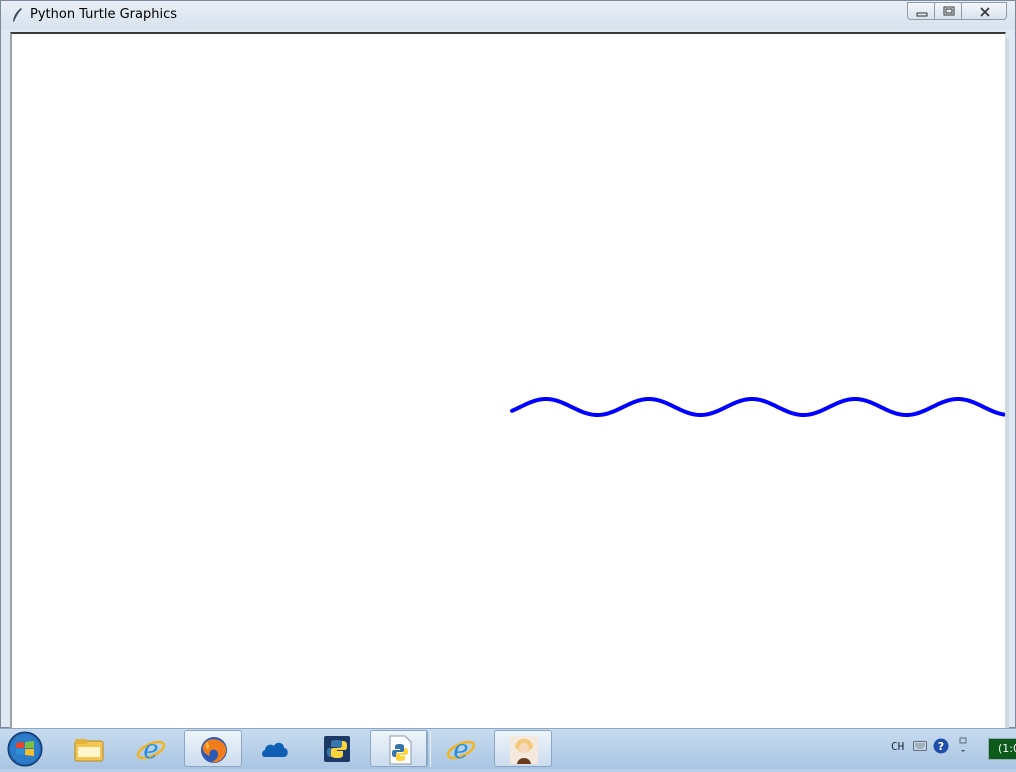 The image size is (1016, 772). I want to click on feather-icon, so click(17, 15).